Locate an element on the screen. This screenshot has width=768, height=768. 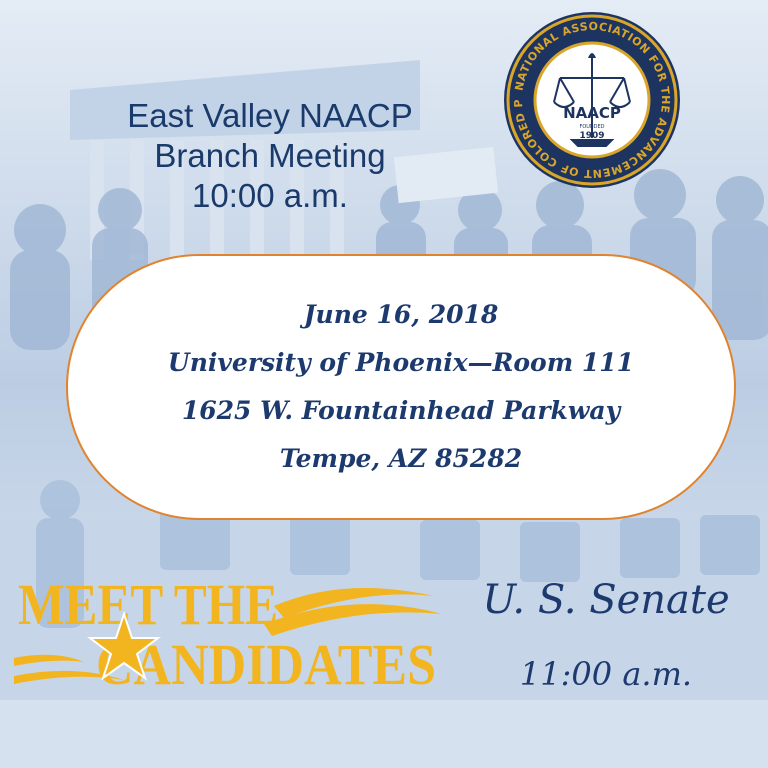
meet-the-candidates-logo: MEET THE CANDIDATES is located at coordinates (228, 634).